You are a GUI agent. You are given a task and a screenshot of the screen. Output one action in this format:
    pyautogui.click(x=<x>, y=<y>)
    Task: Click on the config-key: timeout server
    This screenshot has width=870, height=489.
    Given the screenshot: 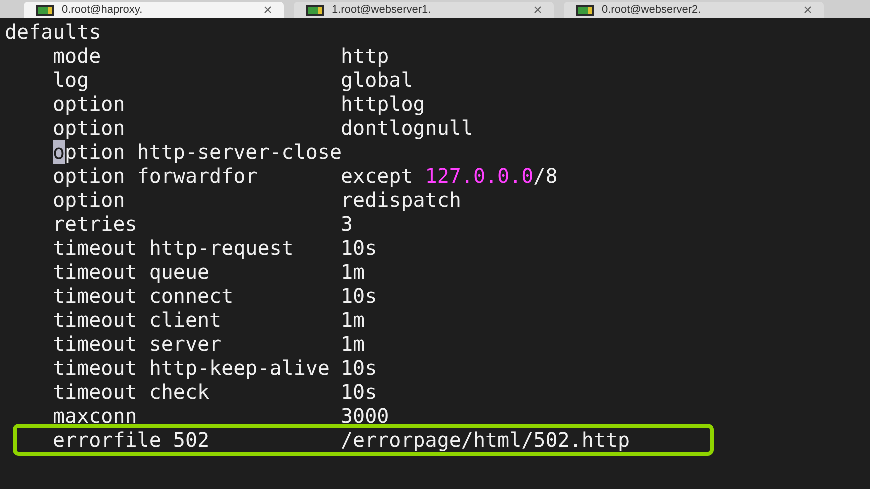 What is the action you would take?
    pyautogui.click(x=197, y=344)
    